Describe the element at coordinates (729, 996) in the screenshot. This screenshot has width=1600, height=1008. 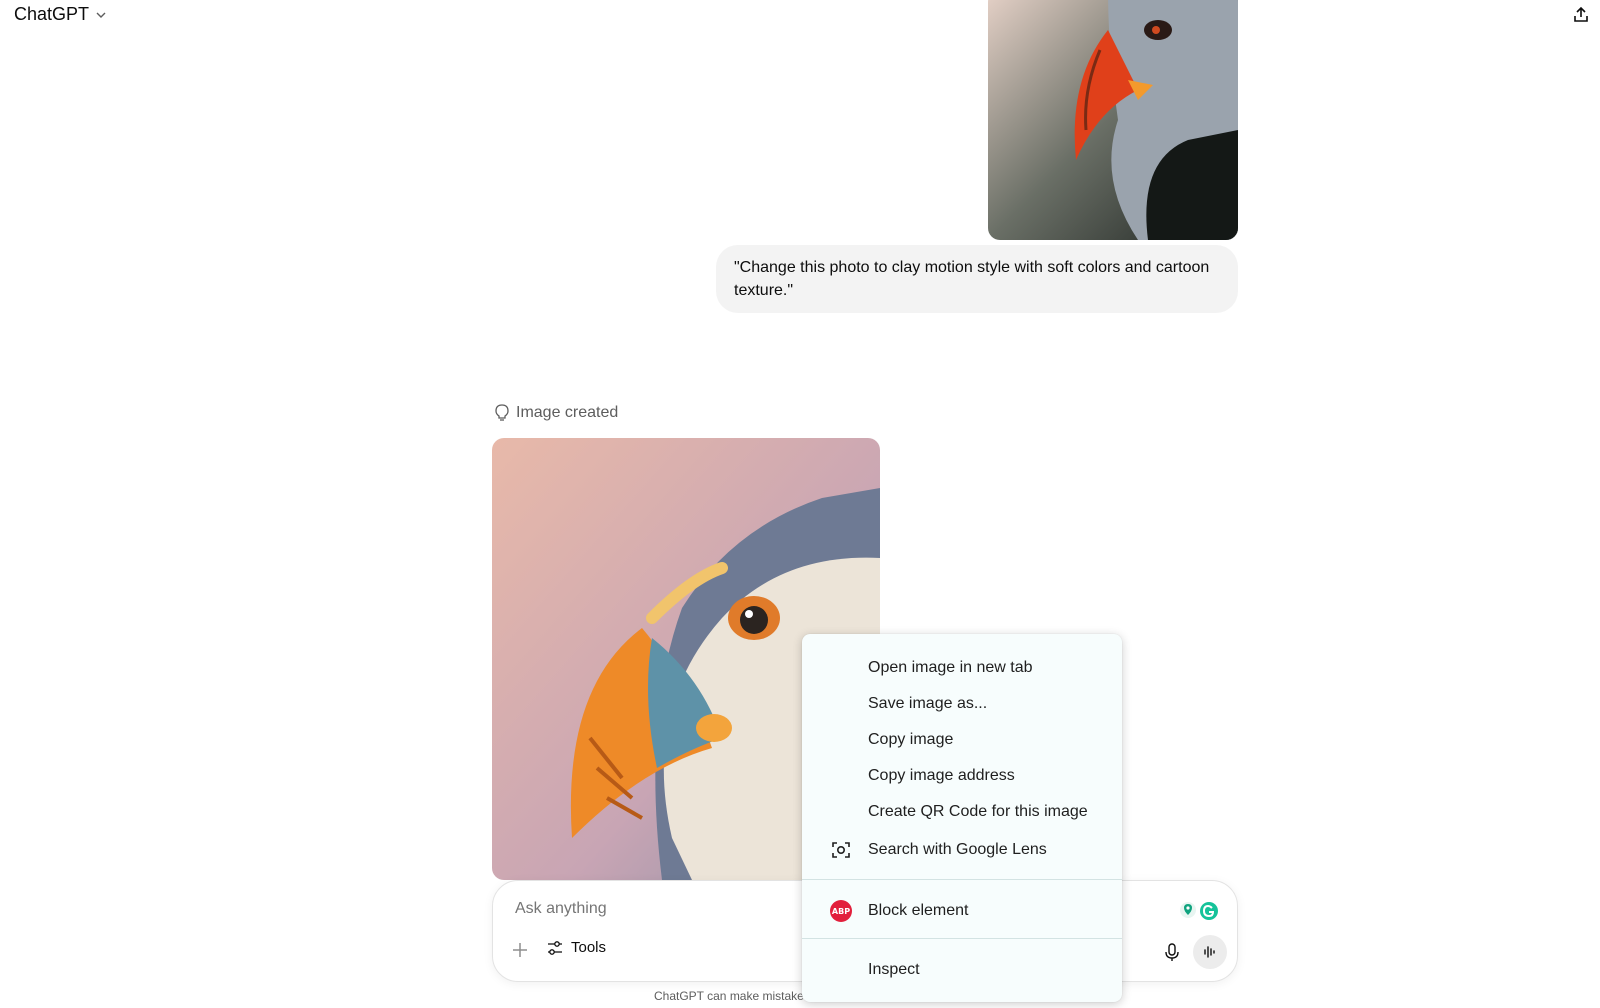
I see `disclaimer-text: ChatGPT can make mistake` at that location.